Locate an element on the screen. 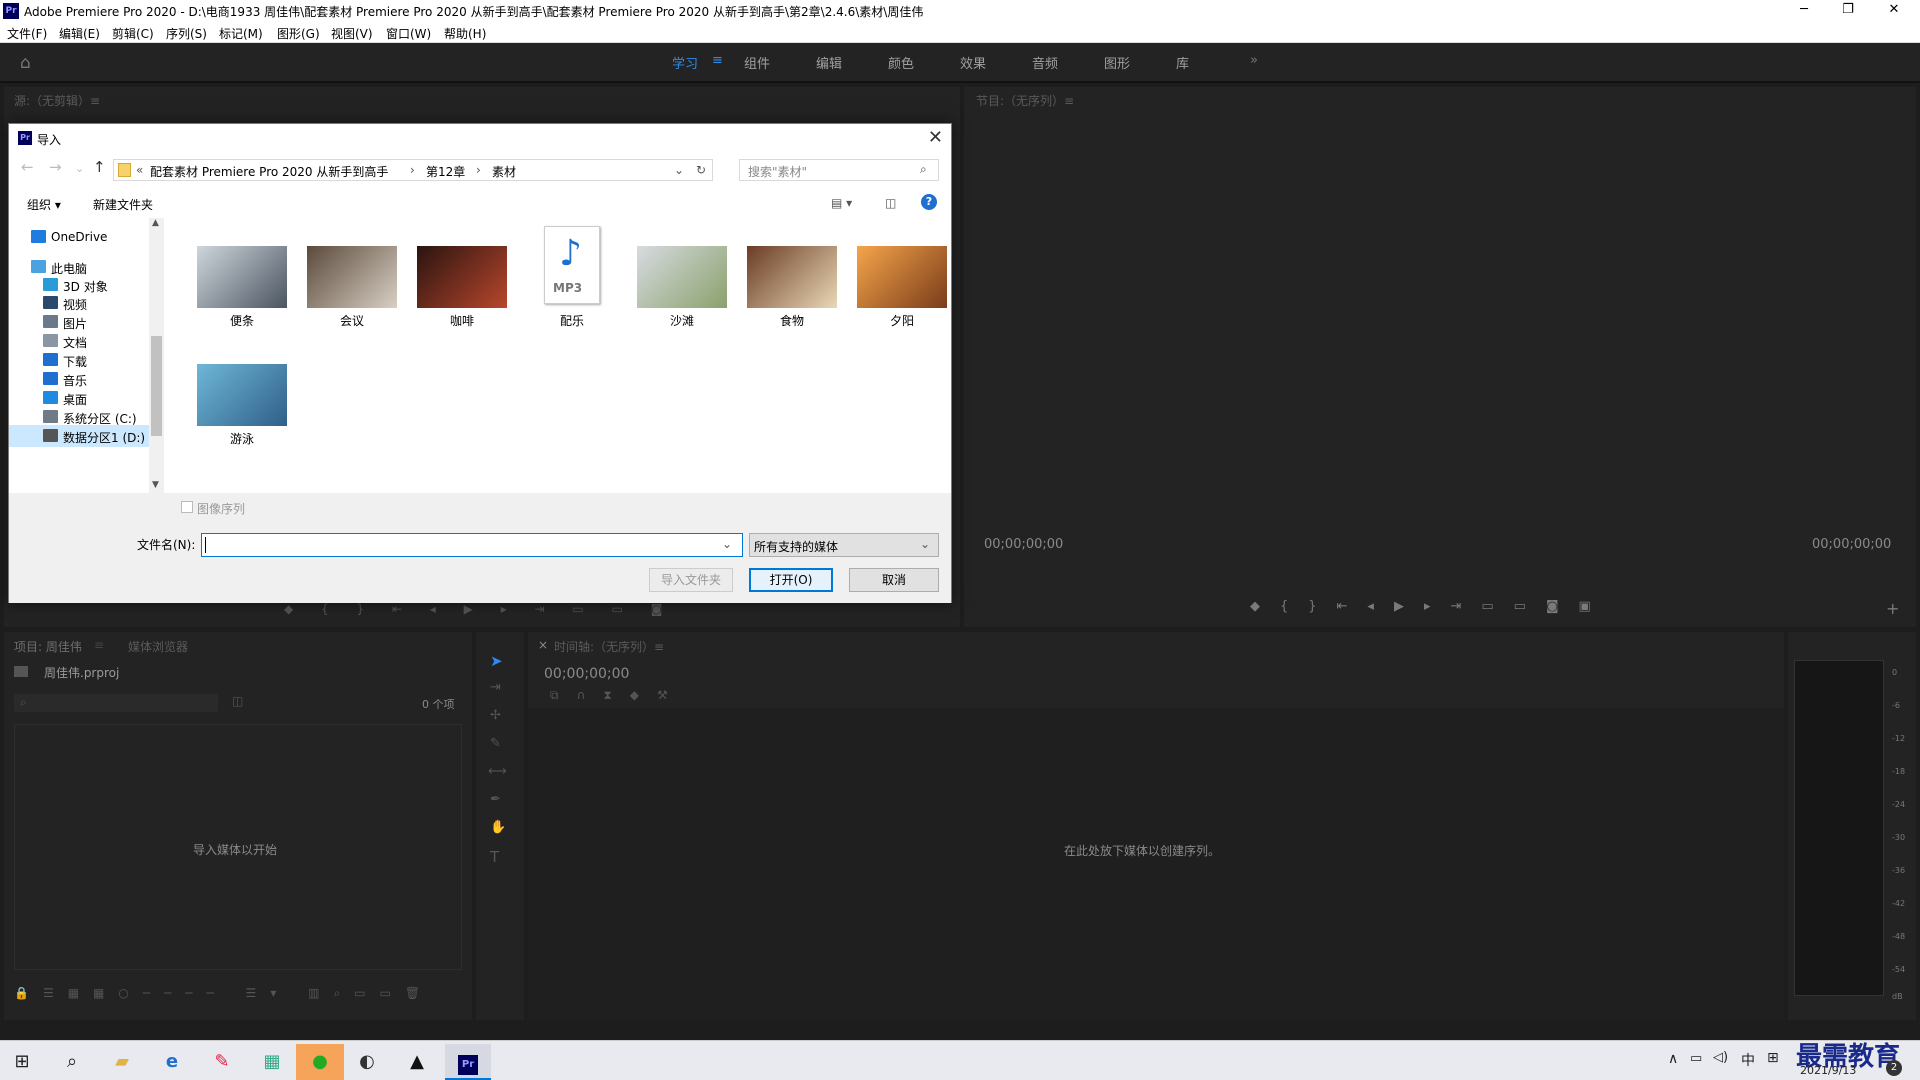  maximize-button: ❐ is located at coordinates (1848, 11).